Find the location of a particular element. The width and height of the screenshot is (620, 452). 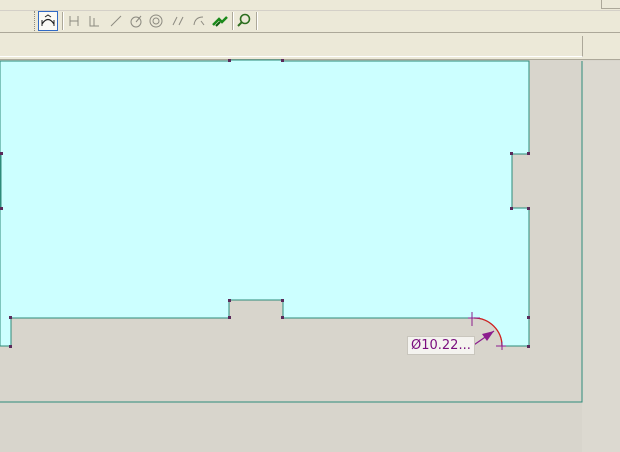

canvas-margin is located at coordinates (601, 256).